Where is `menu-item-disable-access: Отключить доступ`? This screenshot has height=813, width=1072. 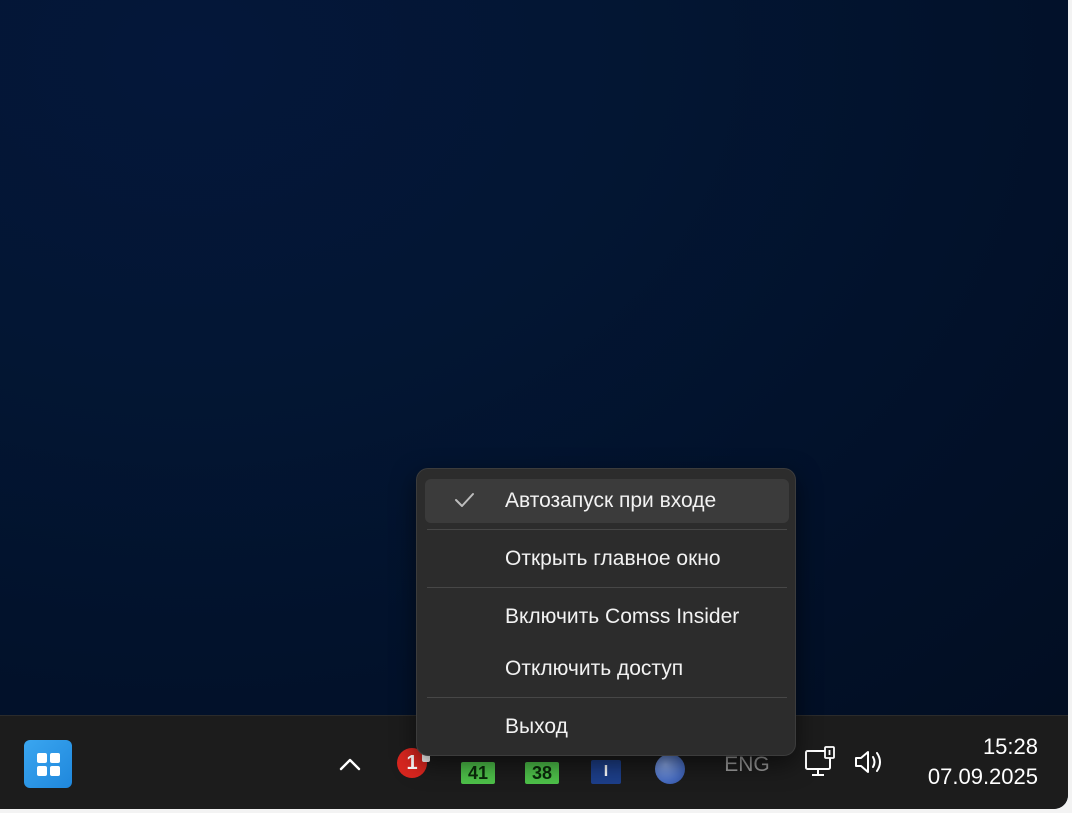 menu-item-disable-access: Отключить доступ is located at coordinates (607, 669).